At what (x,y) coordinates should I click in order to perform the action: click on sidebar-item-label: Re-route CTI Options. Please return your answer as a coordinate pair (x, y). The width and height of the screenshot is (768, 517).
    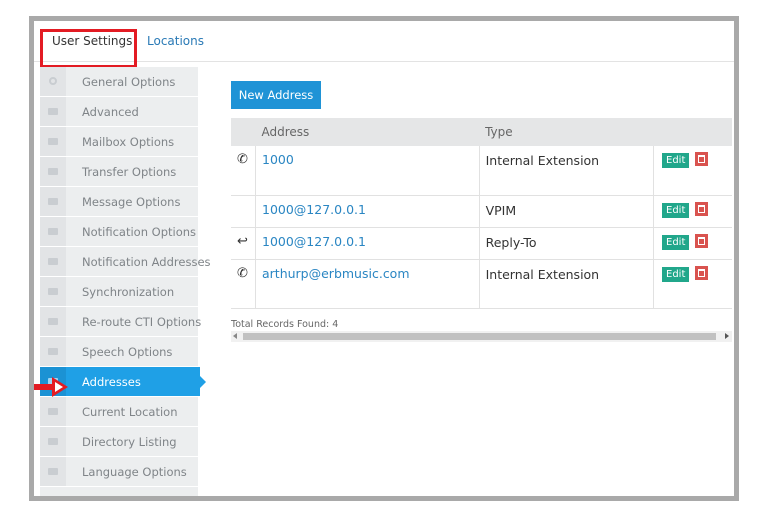
    Looking at the image, I should click on (142, 322).